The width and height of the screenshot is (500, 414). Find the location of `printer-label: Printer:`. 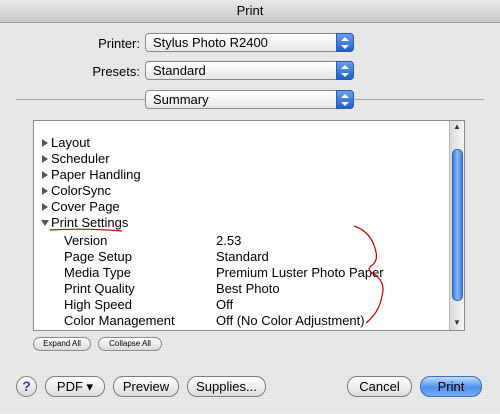

printer-label: Printer: is located at coordinates (119, 43).